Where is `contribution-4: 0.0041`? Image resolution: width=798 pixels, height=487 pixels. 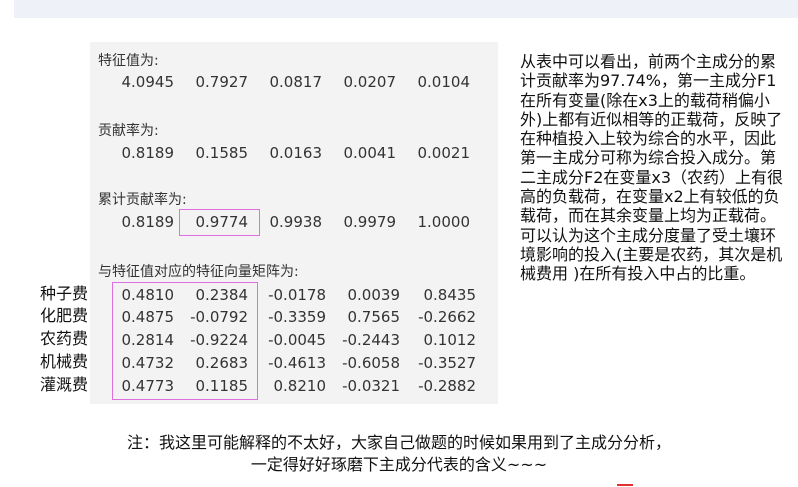 contribution-4: 0.0041 is located at coordinates (370, 153).